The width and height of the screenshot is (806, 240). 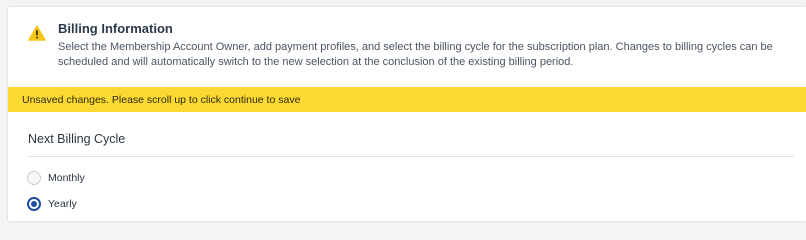 I want to click on next-billing-cycle-heading: Next Billing Cycle, so click(x=77, y=139).